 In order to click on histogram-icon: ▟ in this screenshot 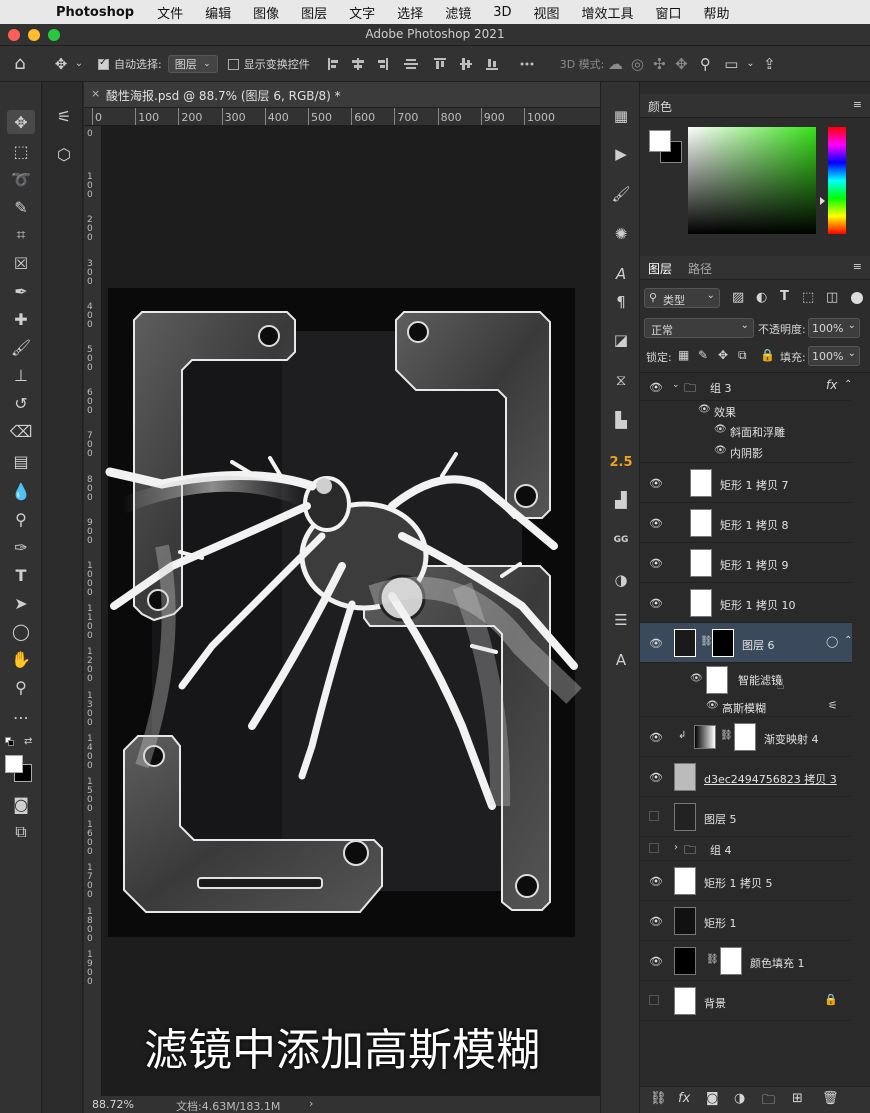, I will do `click(621, 500)`.